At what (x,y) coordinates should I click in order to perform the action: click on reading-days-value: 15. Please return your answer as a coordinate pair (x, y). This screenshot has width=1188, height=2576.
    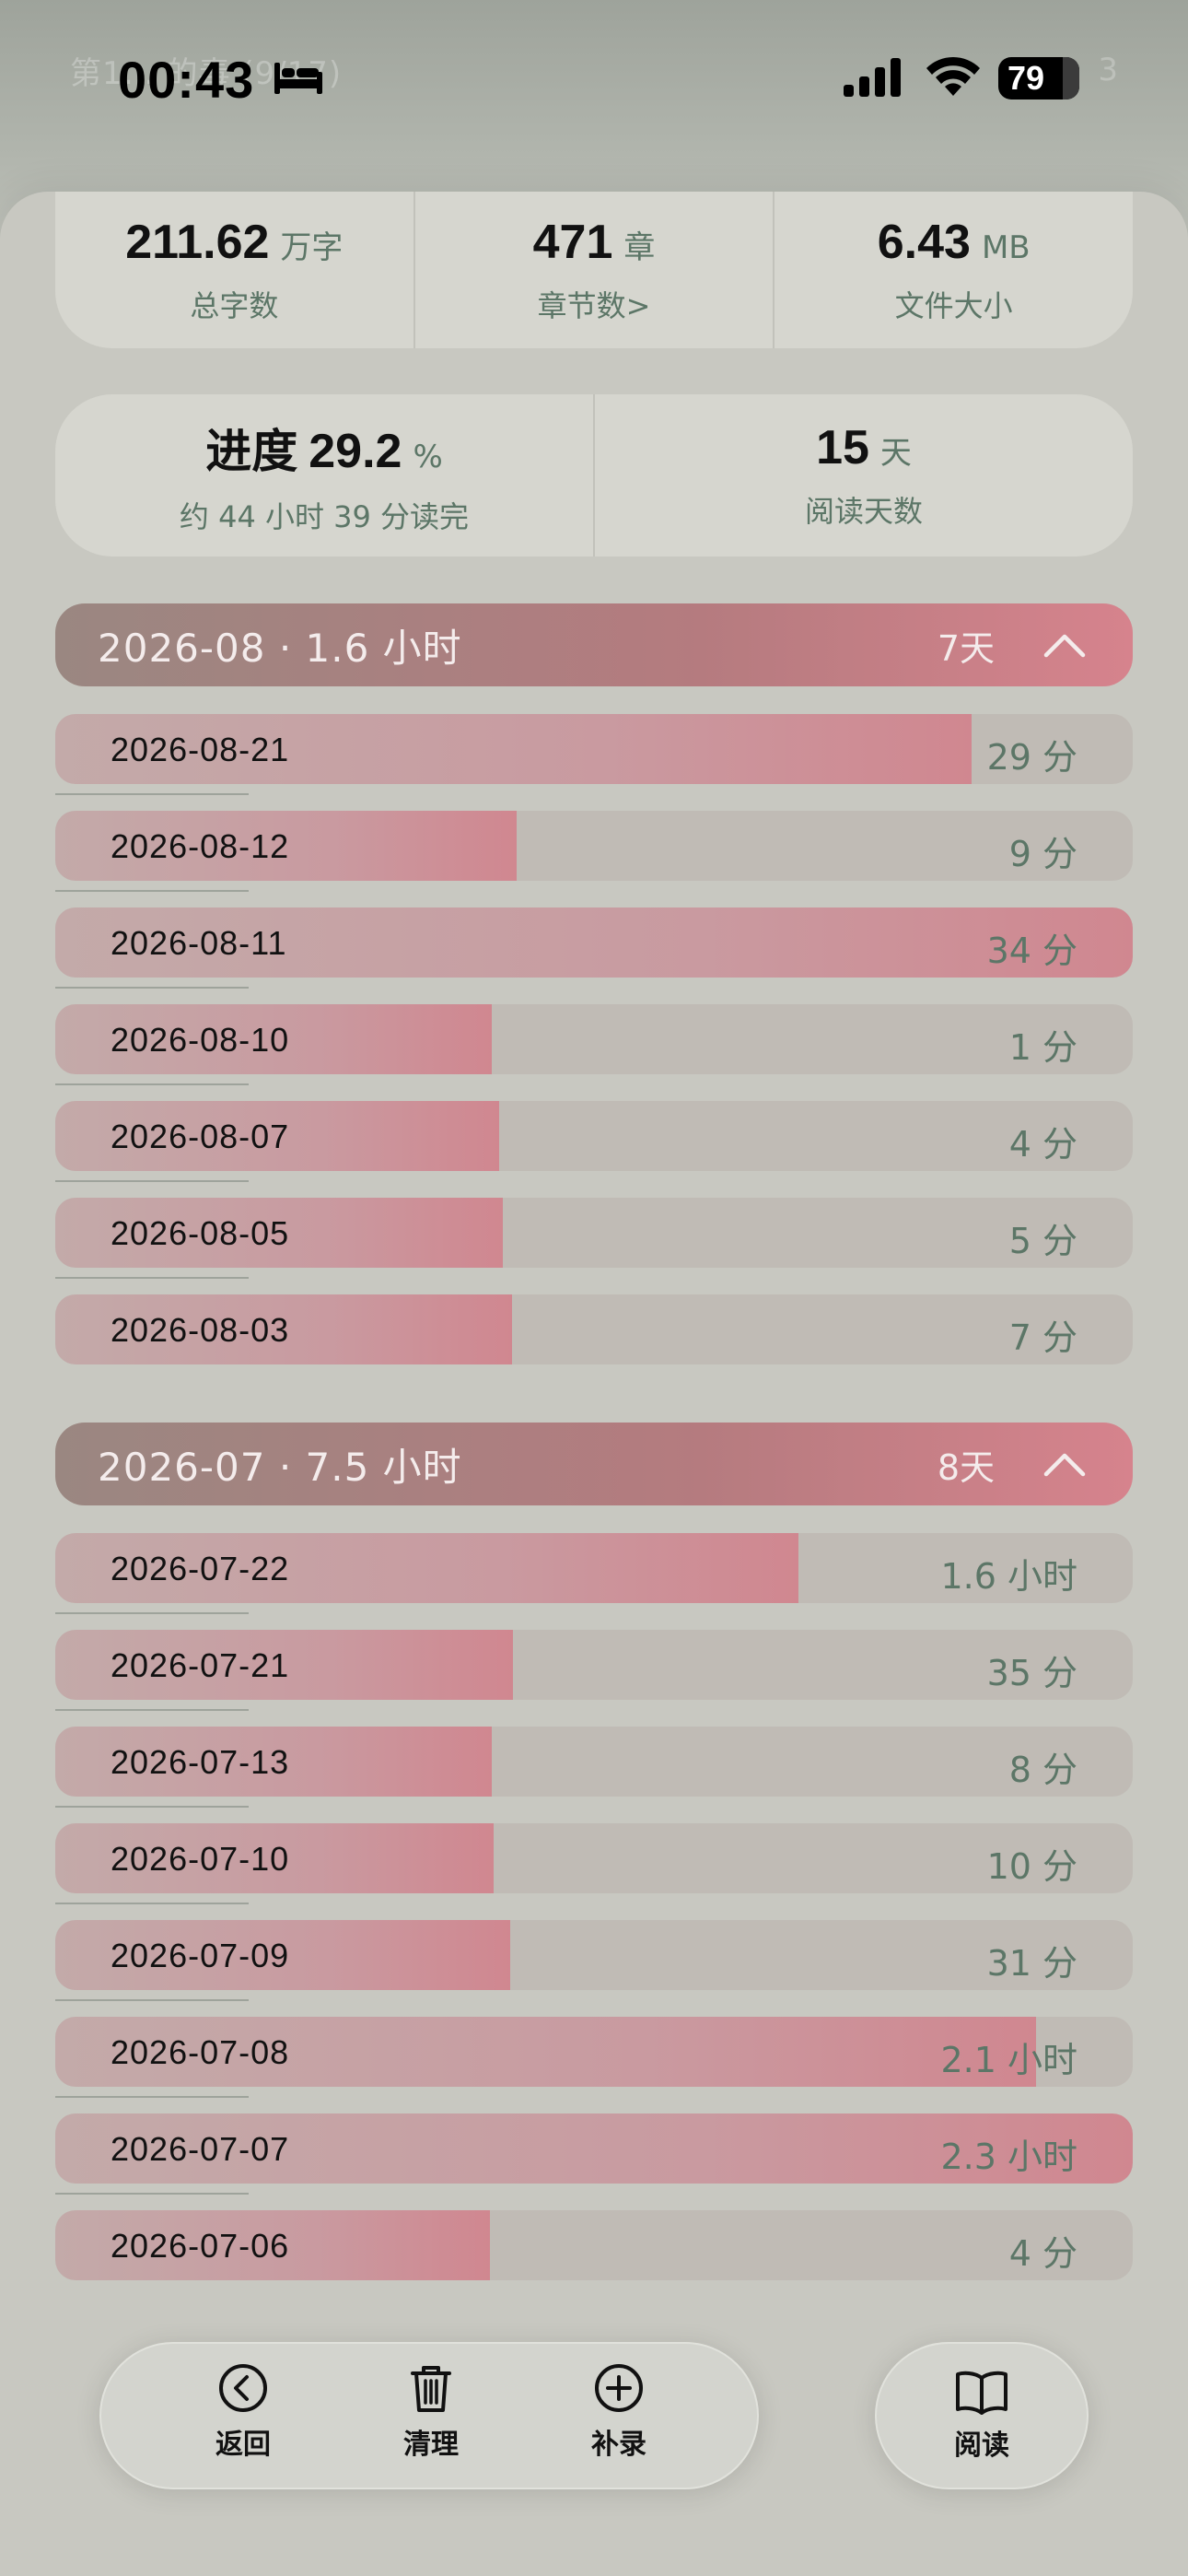
    Looking at the image, I should click on (842, 448).